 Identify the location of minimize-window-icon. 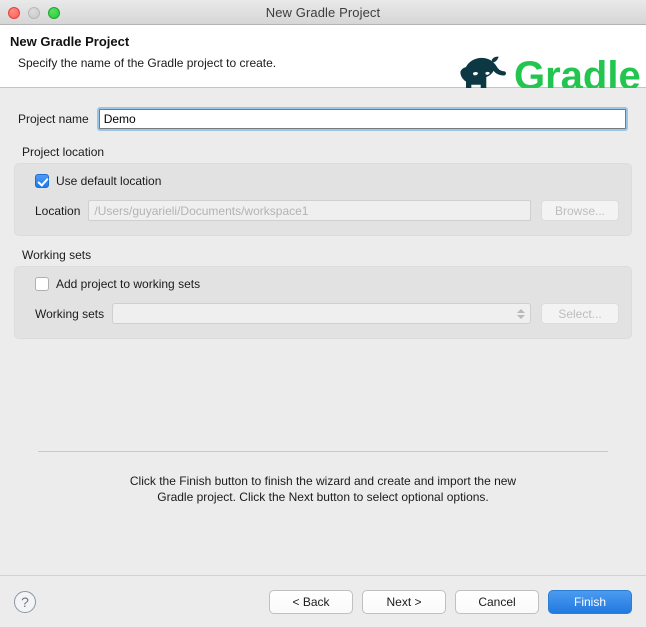
(34, 12).